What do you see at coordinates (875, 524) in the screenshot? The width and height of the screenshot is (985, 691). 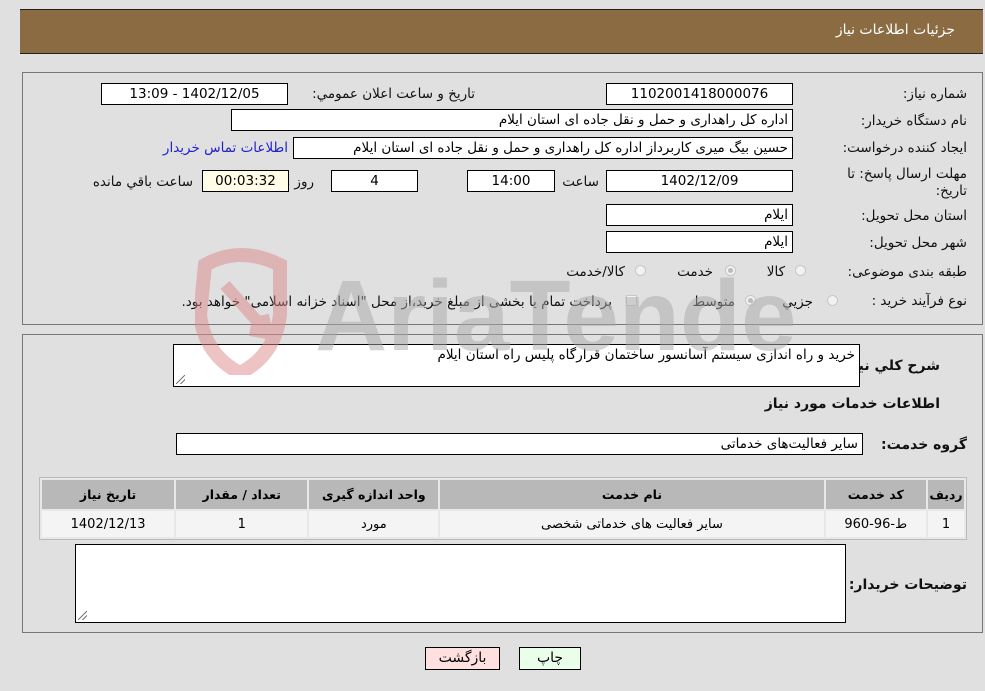 I see `cell-code: ط-96-960` at bounding box center [875, 524].